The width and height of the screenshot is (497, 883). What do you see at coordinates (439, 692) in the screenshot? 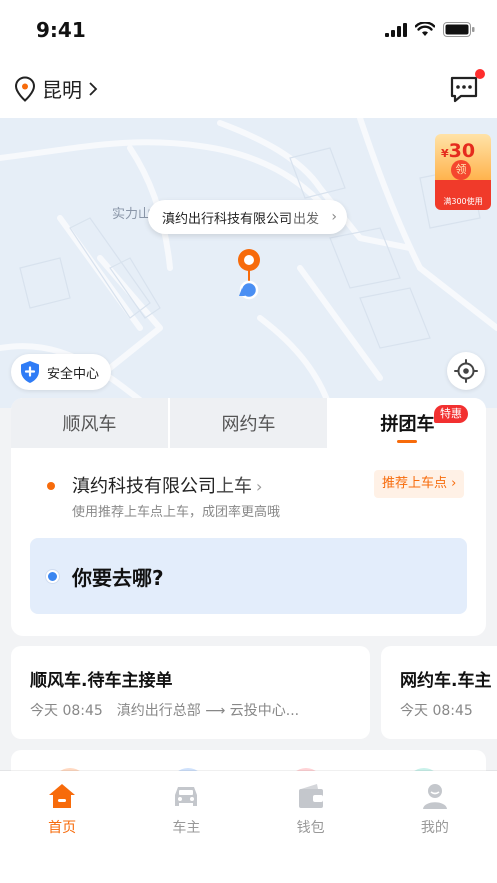
I see `order-card: 网约车.车主 今天 08:45` at bounding box center [439, 692].